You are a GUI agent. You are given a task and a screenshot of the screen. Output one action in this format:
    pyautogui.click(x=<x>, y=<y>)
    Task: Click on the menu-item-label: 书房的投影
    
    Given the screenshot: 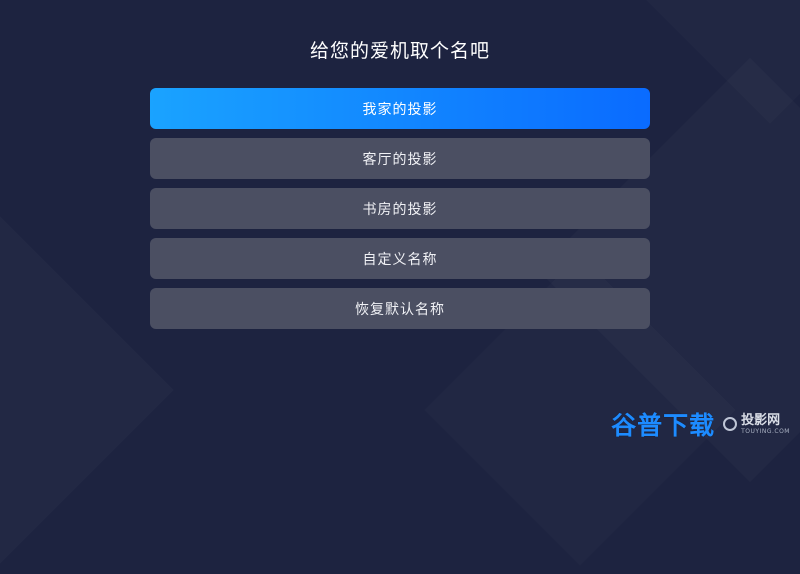 What is the action you would take?
    pyautogui.click(x=400, y=209)
    